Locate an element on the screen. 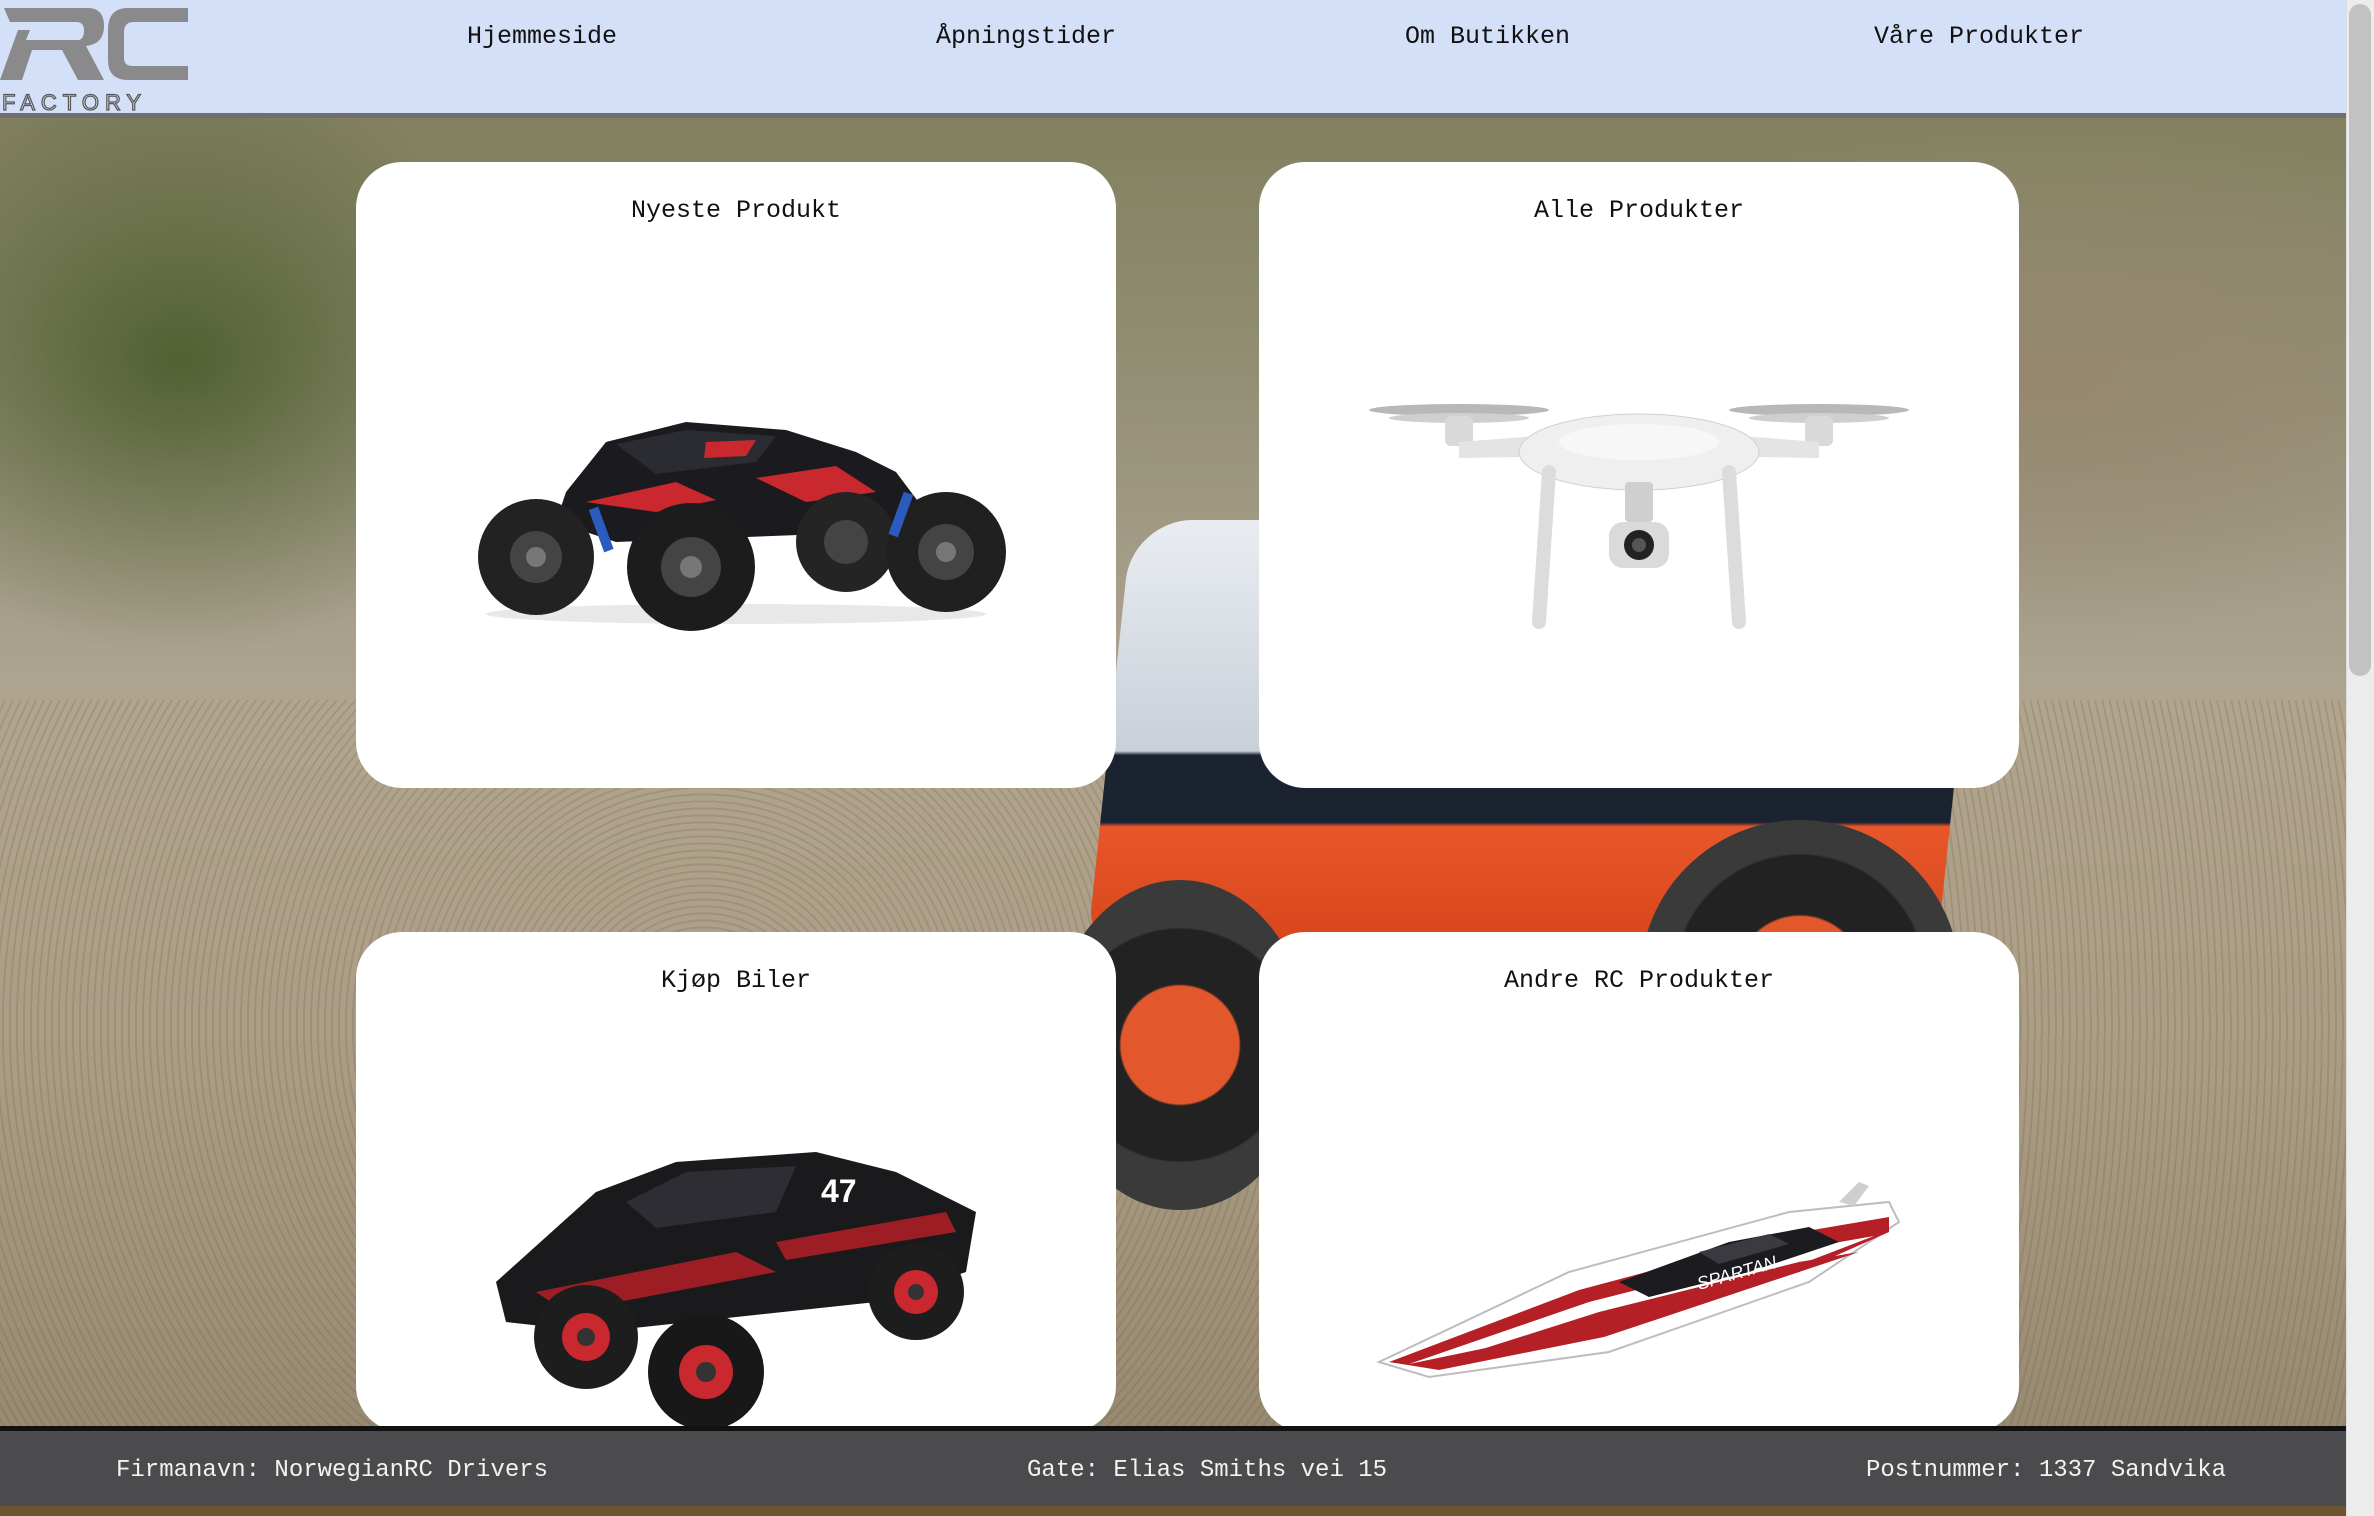  scrollbar-thumb is located at coordinates (2360, 340).